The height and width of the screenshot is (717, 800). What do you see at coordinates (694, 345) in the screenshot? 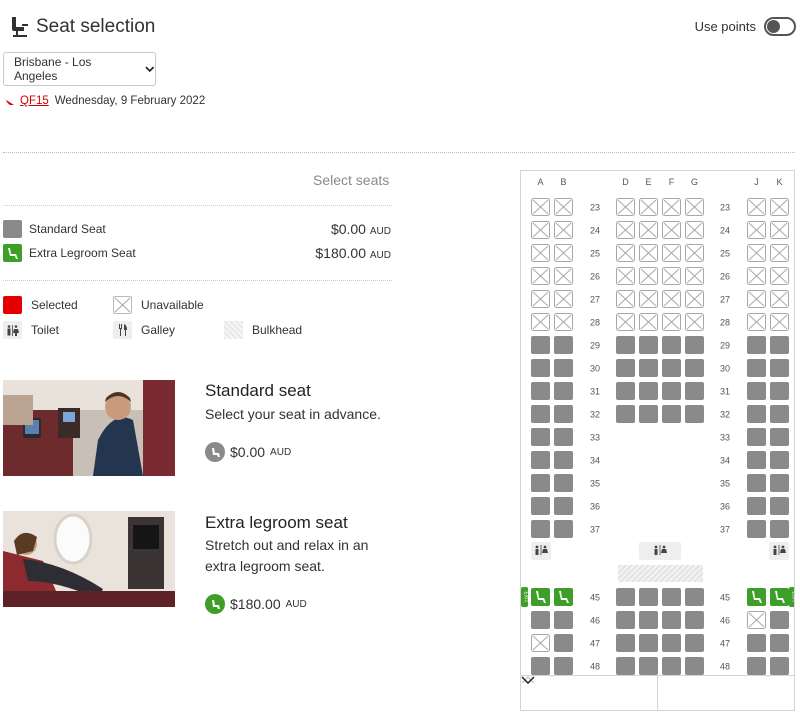
I see `seat-29g` at bounding box center [694, 345].